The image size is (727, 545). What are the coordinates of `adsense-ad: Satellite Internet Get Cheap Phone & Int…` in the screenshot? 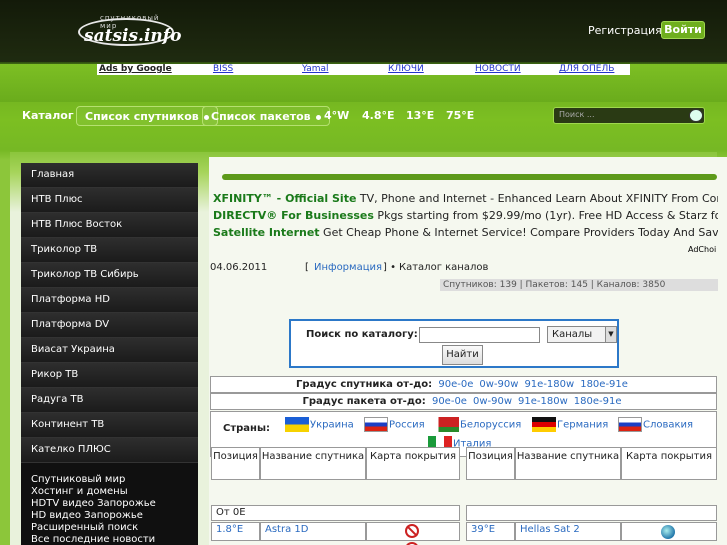 It's located at (465, 232).